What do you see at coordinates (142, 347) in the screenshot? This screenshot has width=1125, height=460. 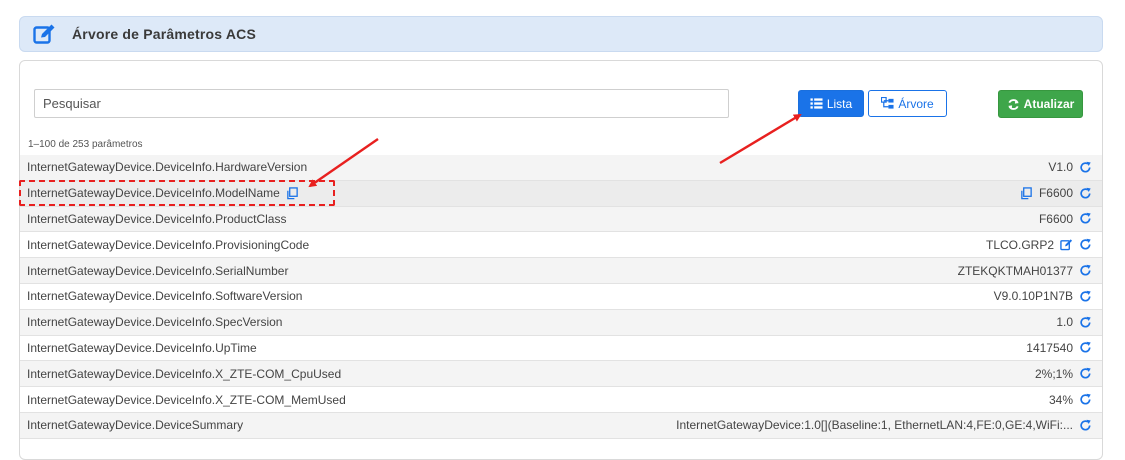 I see `parameter-name: InternetGatewayDevice.DeviceInfo.UpTime` at bounding box center [142, 347].